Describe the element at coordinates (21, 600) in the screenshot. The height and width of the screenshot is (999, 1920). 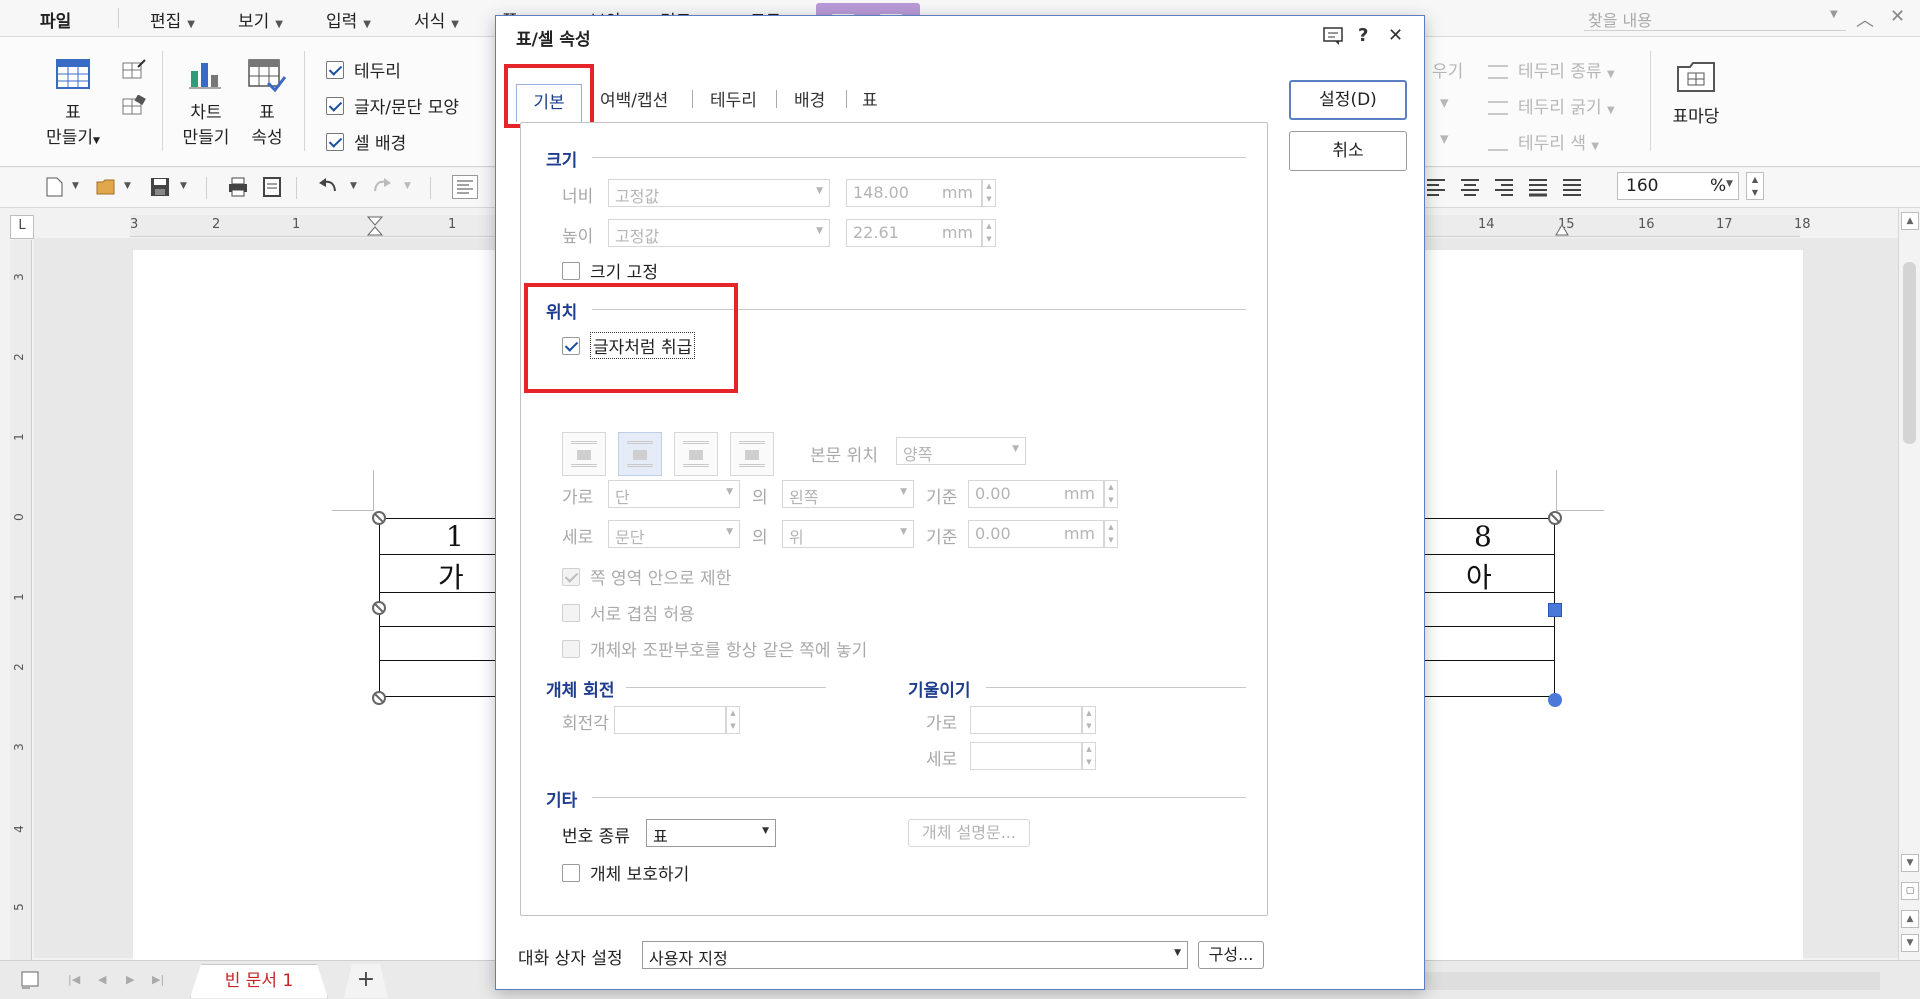
I see `vertical-ruler: 3 2 1 0 1 2 3 4 5` at that location.